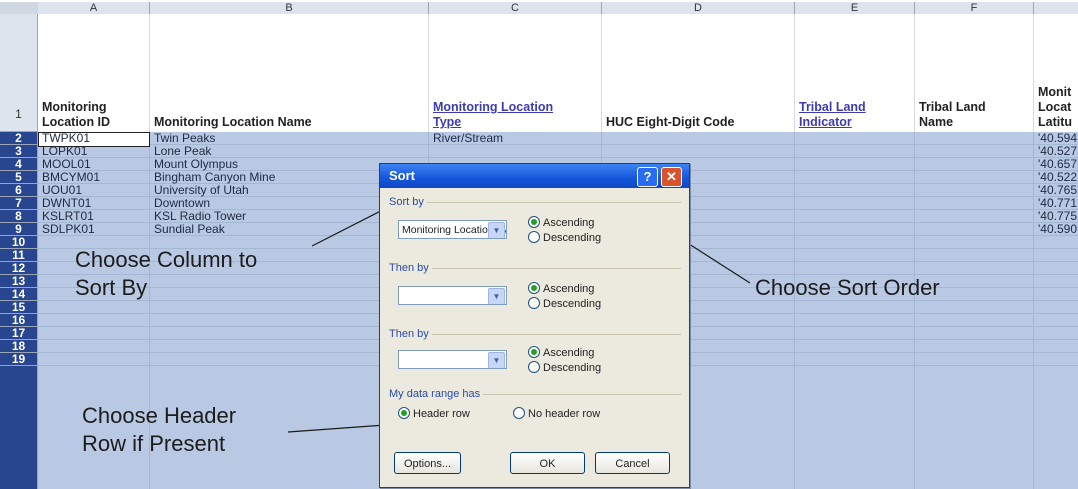 This screenshot has width=1078, height=489. Describe the element at coordinates (825, 122) in the screenshot. I see `header-text: Indicator` at that location.